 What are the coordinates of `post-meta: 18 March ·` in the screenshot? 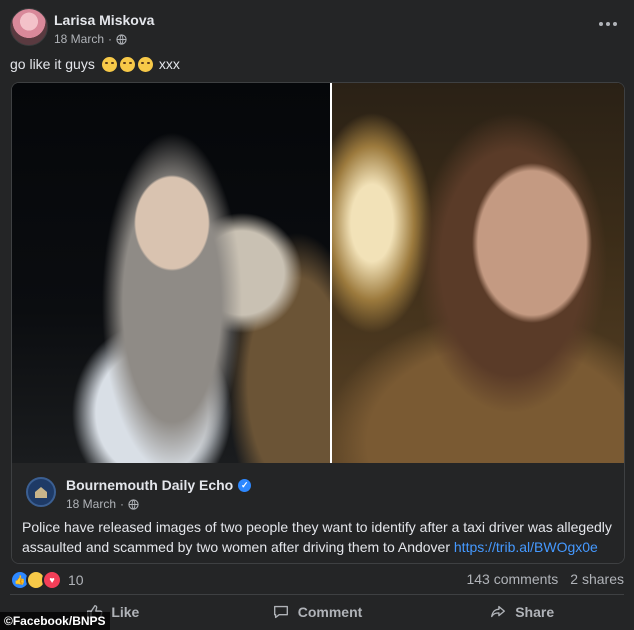 It's located at (90, 39).